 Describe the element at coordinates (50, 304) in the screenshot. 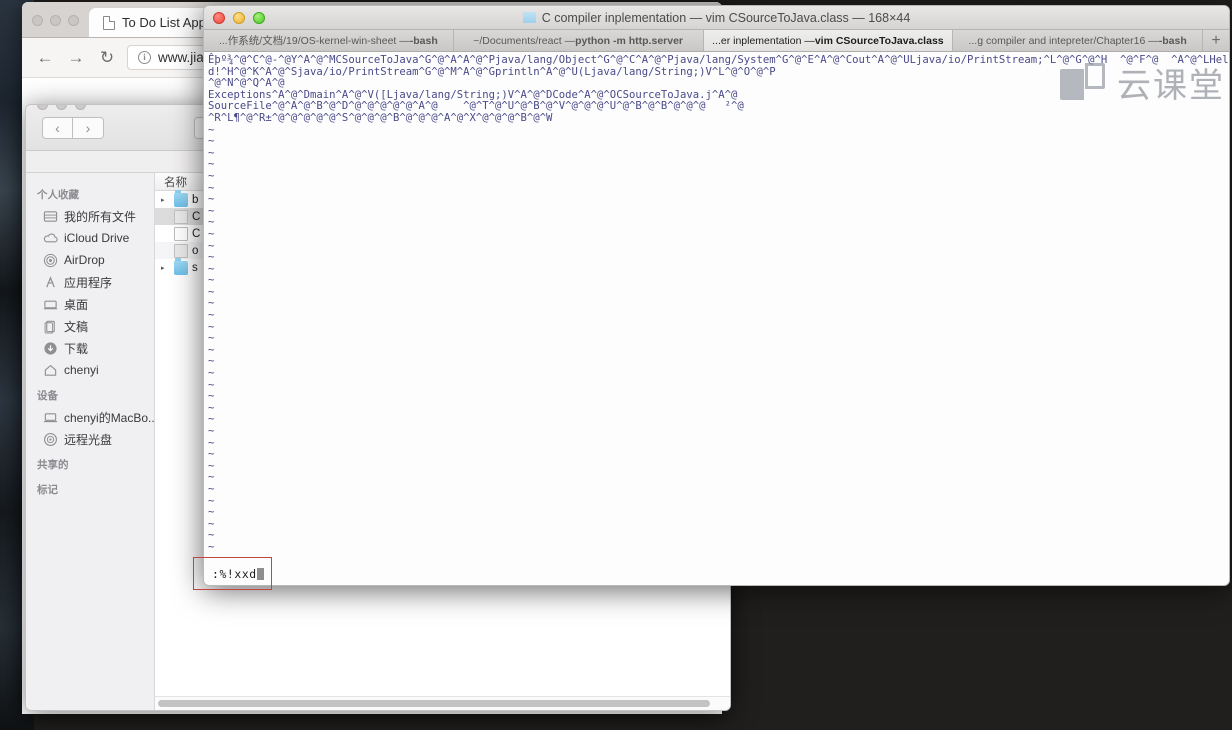

I see `desktop-icon` at that location.